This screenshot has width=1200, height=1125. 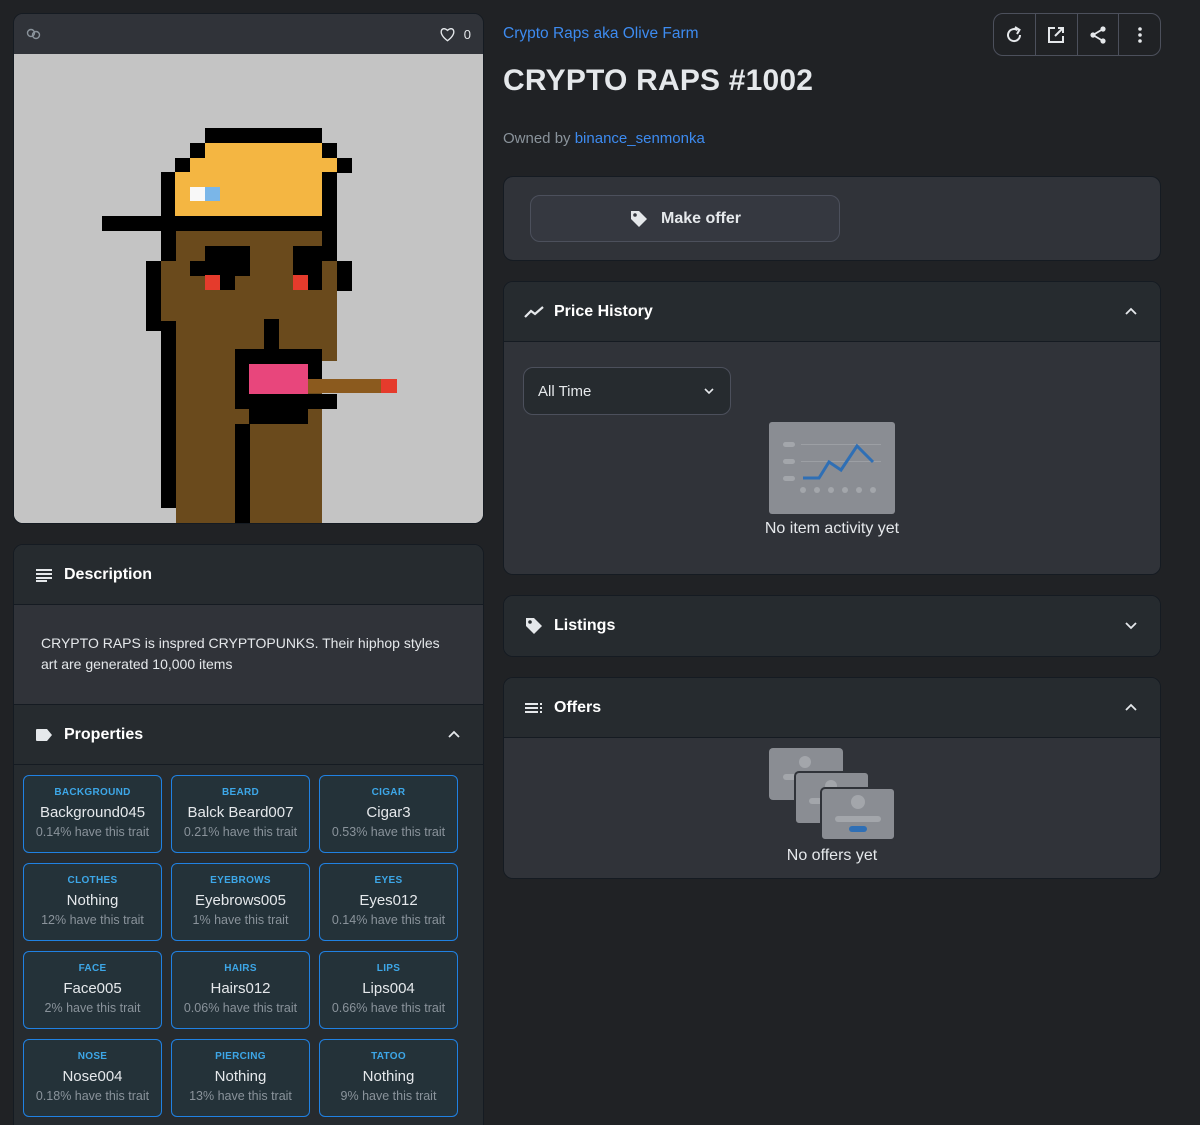 I want to click on external-link-icon, so click(x=1056, y=34).